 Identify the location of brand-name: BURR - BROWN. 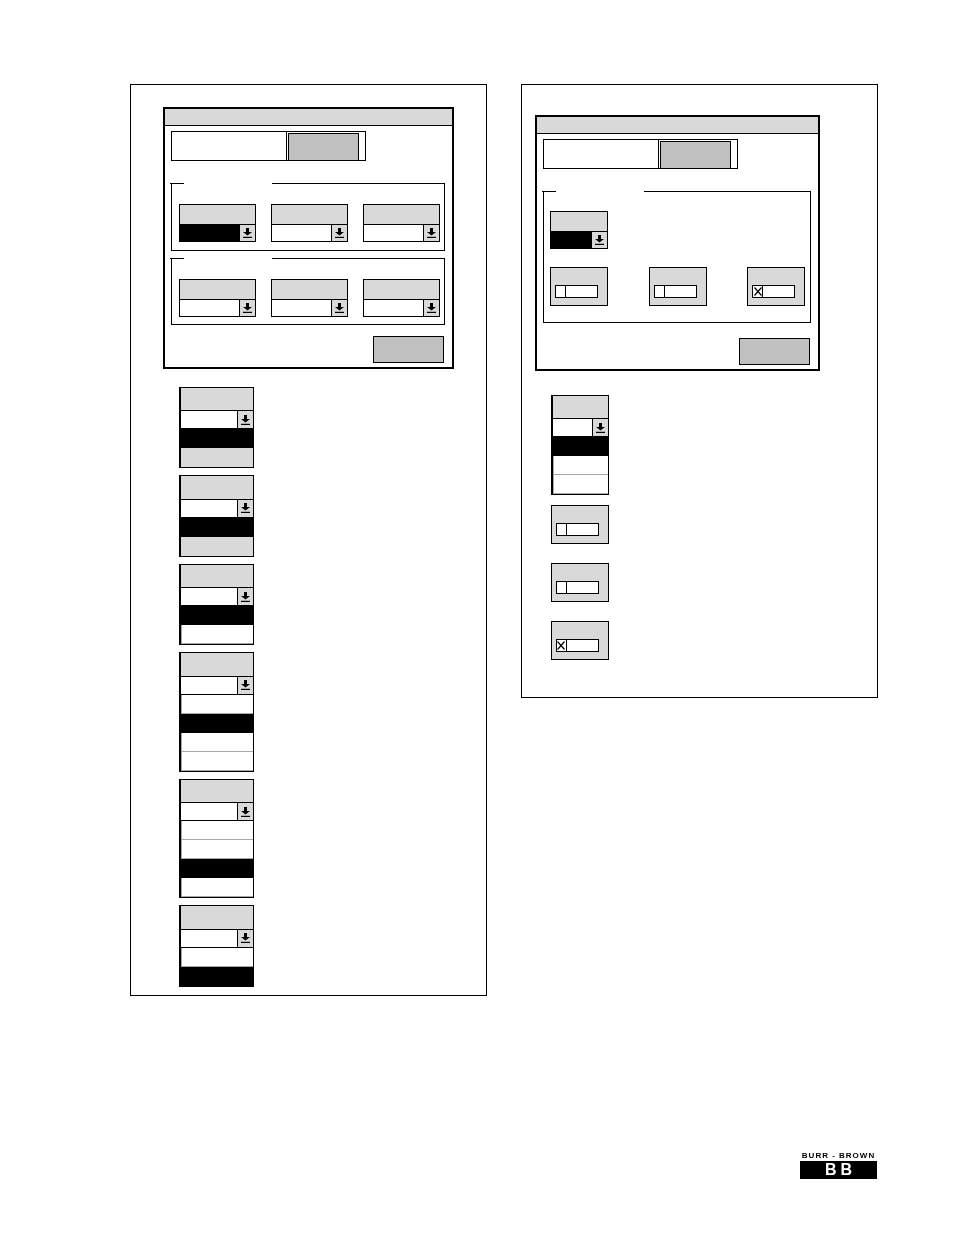
(838, 1156).